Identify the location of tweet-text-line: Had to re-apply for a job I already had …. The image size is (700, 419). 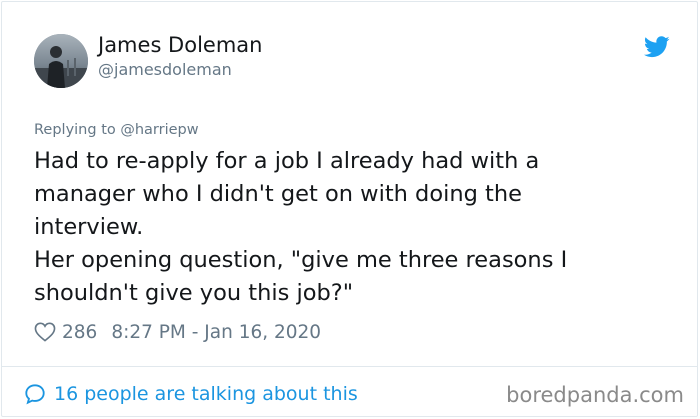
(287, 161).